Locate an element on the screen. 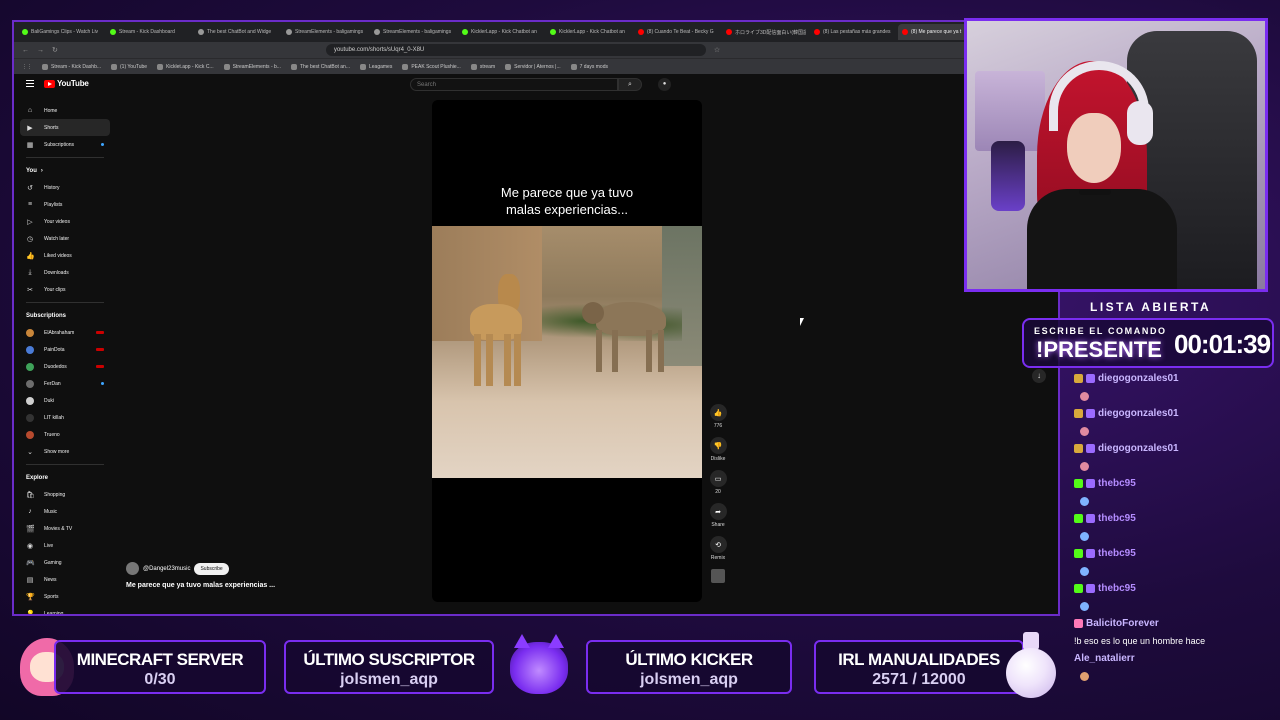  browser-tab: ホロライブ3D配信面白い(韓国語 is located at coordinates (764, 32).